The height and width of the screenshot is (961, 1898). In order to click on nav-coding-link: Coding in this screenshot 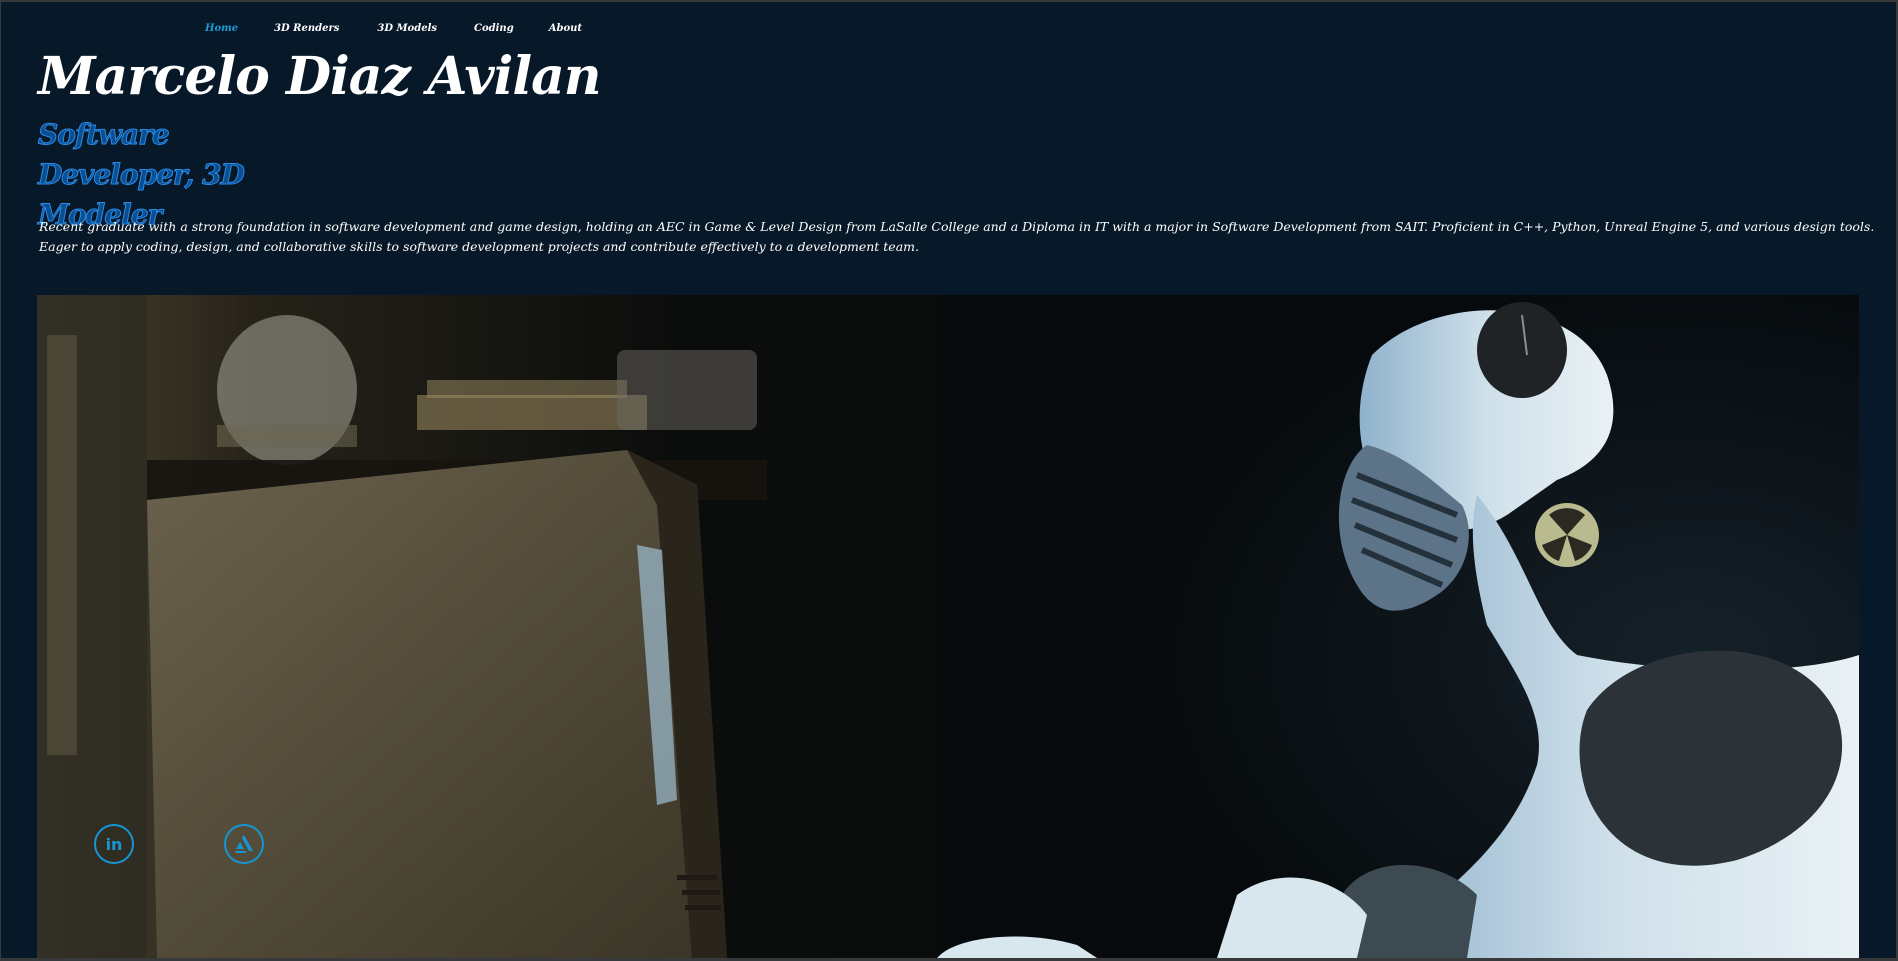, I will do `click(494, 28)`.